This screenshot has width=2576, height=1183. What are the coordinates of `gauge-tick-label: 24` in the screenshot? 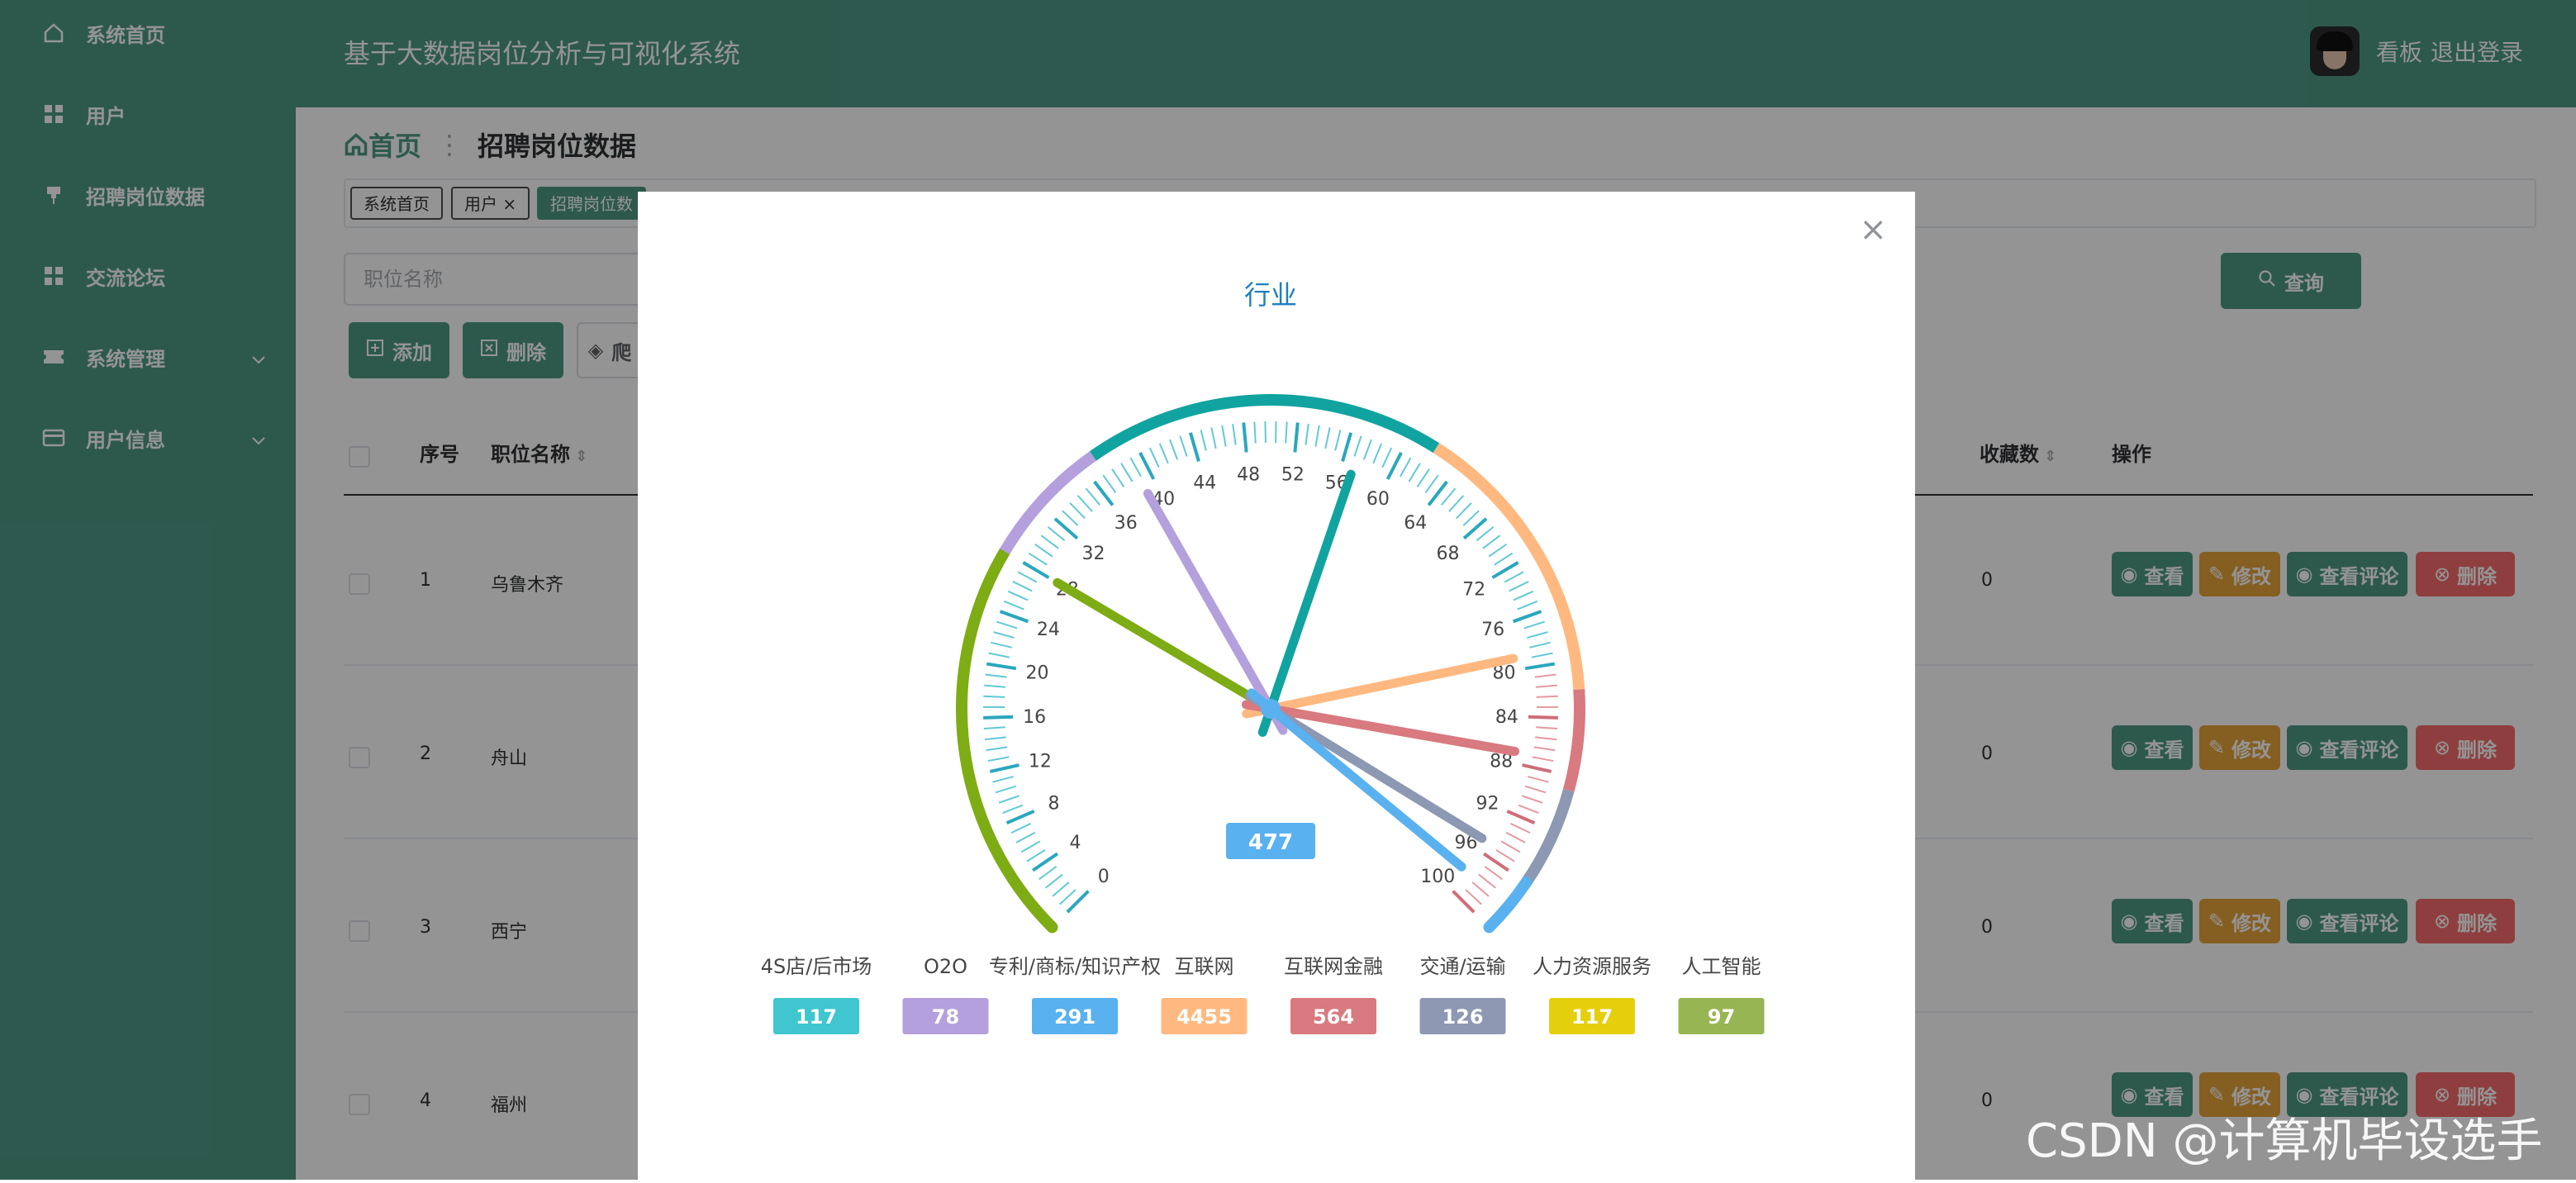 It's located at (1048, 630).